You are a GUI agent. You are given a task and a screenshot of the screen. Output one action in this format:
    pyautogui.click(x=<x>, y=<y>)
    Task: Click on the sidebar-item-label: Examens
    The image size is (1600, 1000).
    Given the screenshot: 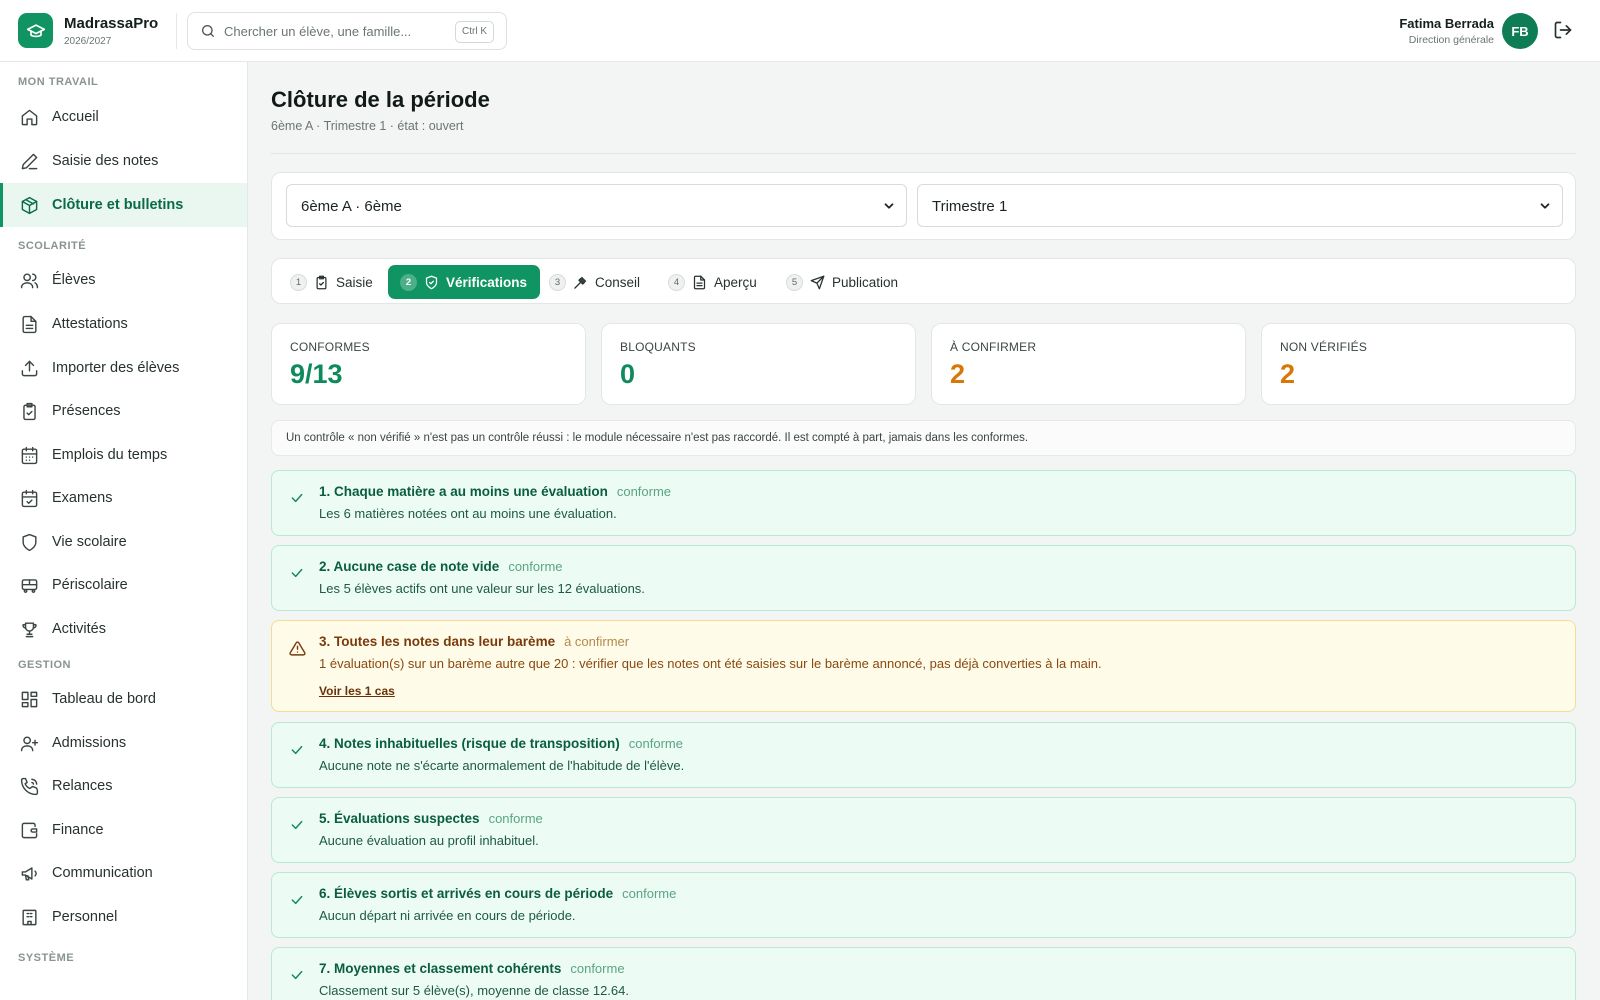 What is the action you would take?
    pyautogui.click(x=82, y=498)
    